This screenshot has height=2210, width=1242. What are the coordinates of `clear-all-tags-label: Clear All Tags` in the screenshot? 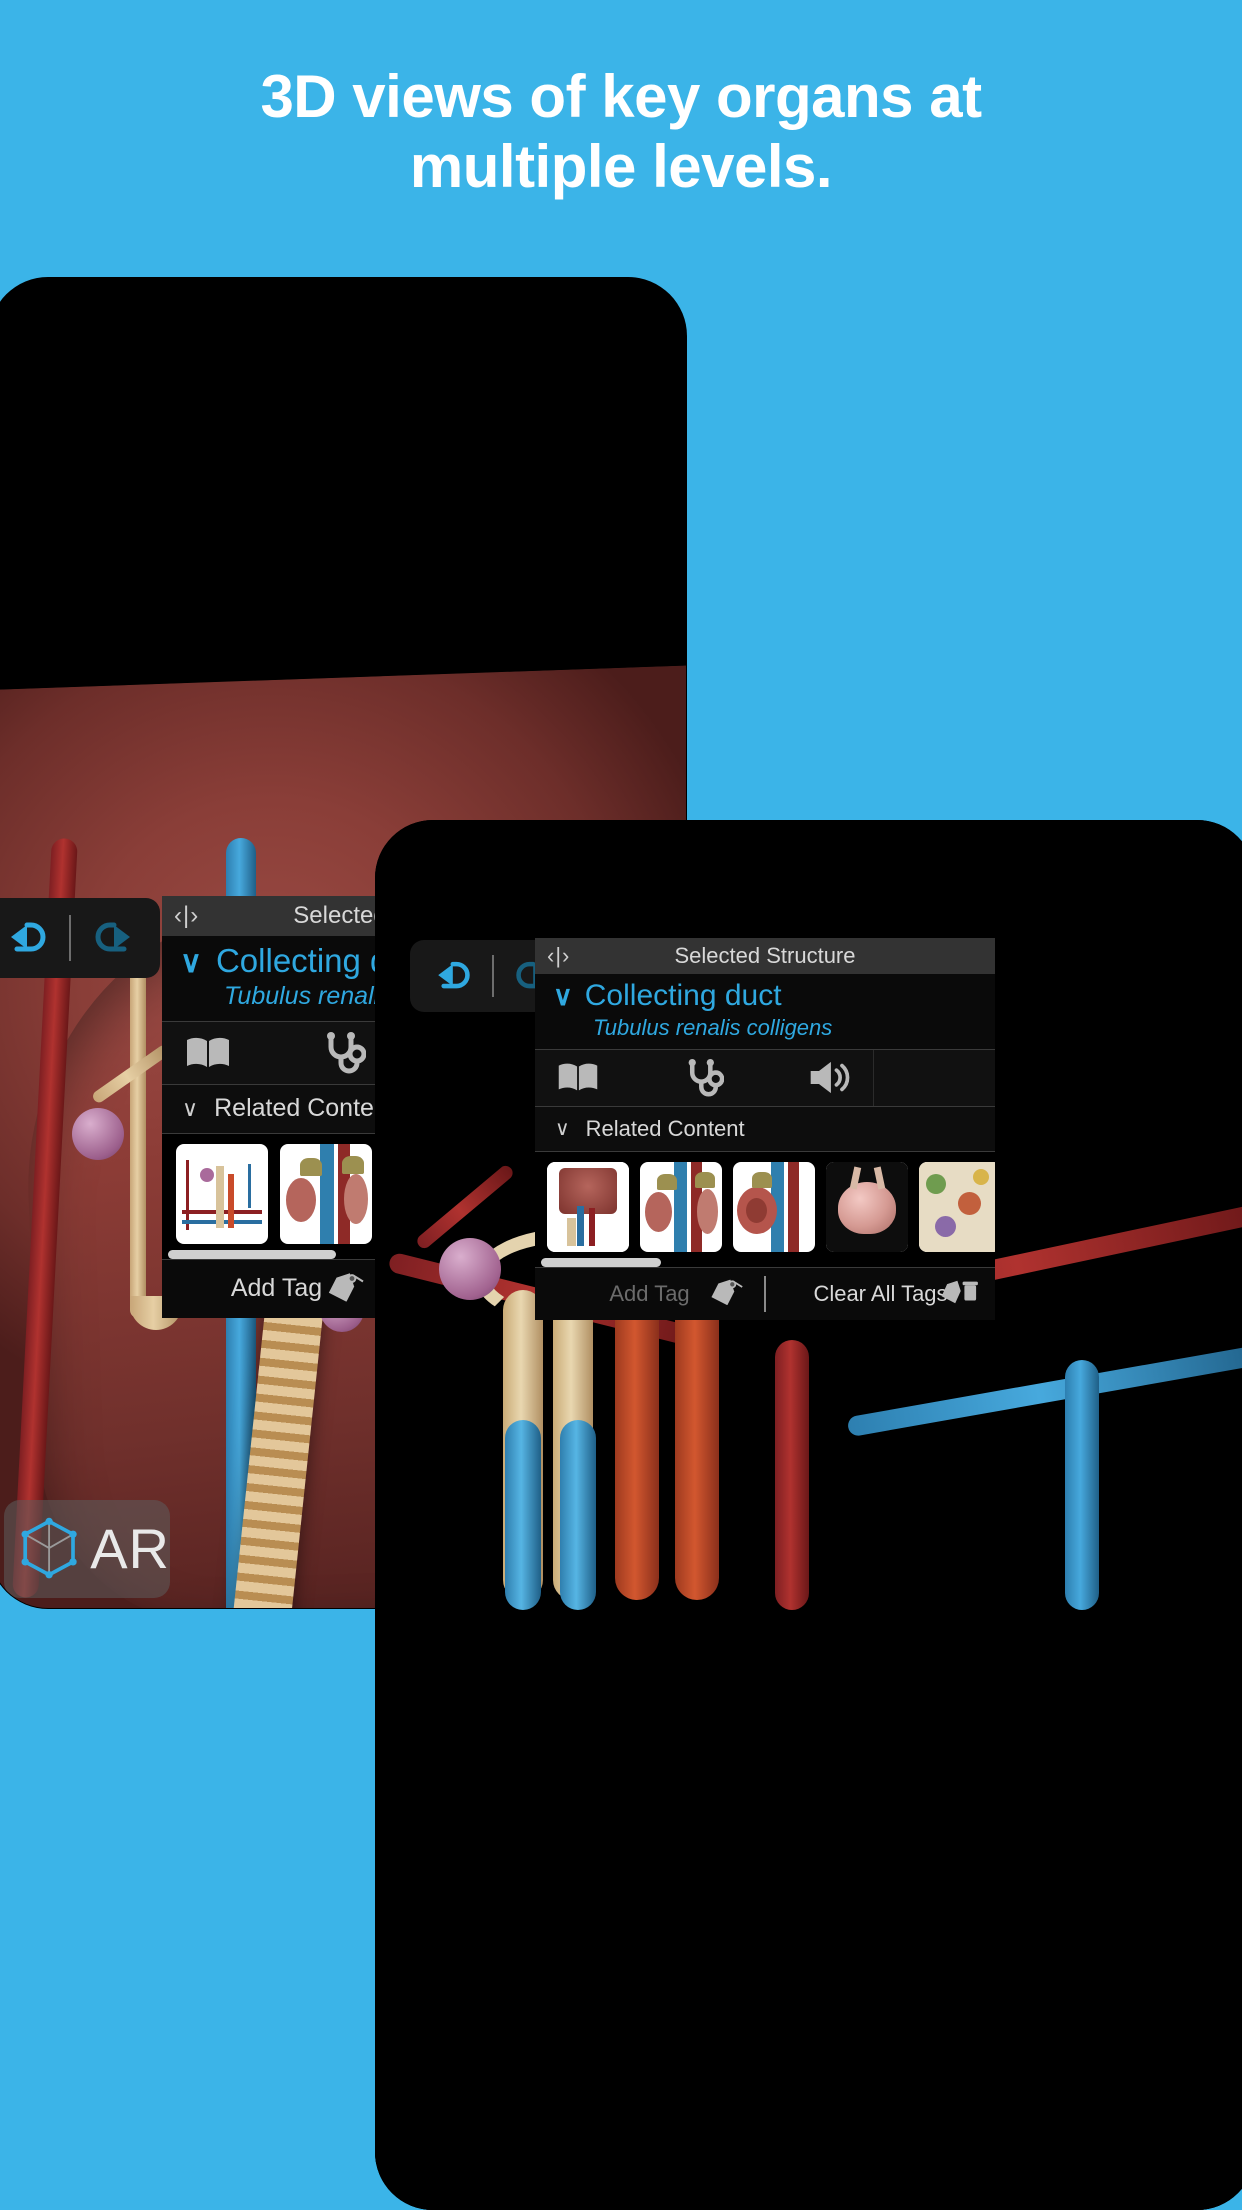 It's located at (880, 1293).